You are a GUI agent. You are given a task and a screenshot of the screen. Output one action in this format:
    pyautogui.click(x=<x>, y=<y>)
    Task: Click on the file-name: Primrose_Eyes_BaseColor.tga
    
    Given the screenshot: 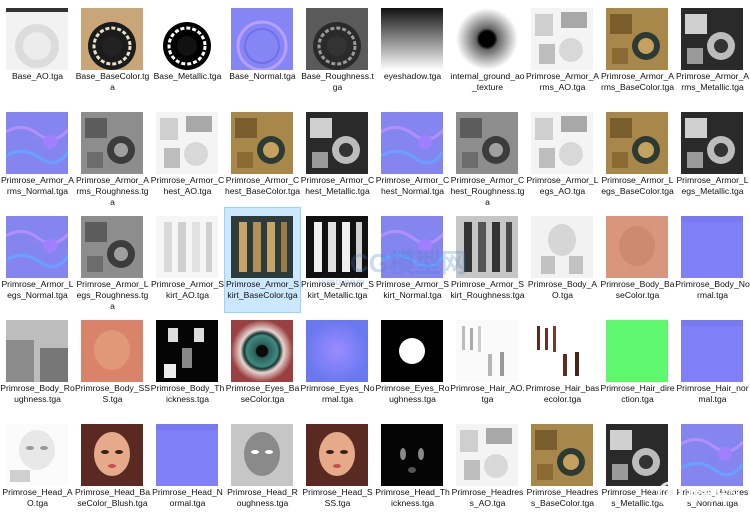 What is the action you would take?
    pyautogui.click(x=262, y=393)
    